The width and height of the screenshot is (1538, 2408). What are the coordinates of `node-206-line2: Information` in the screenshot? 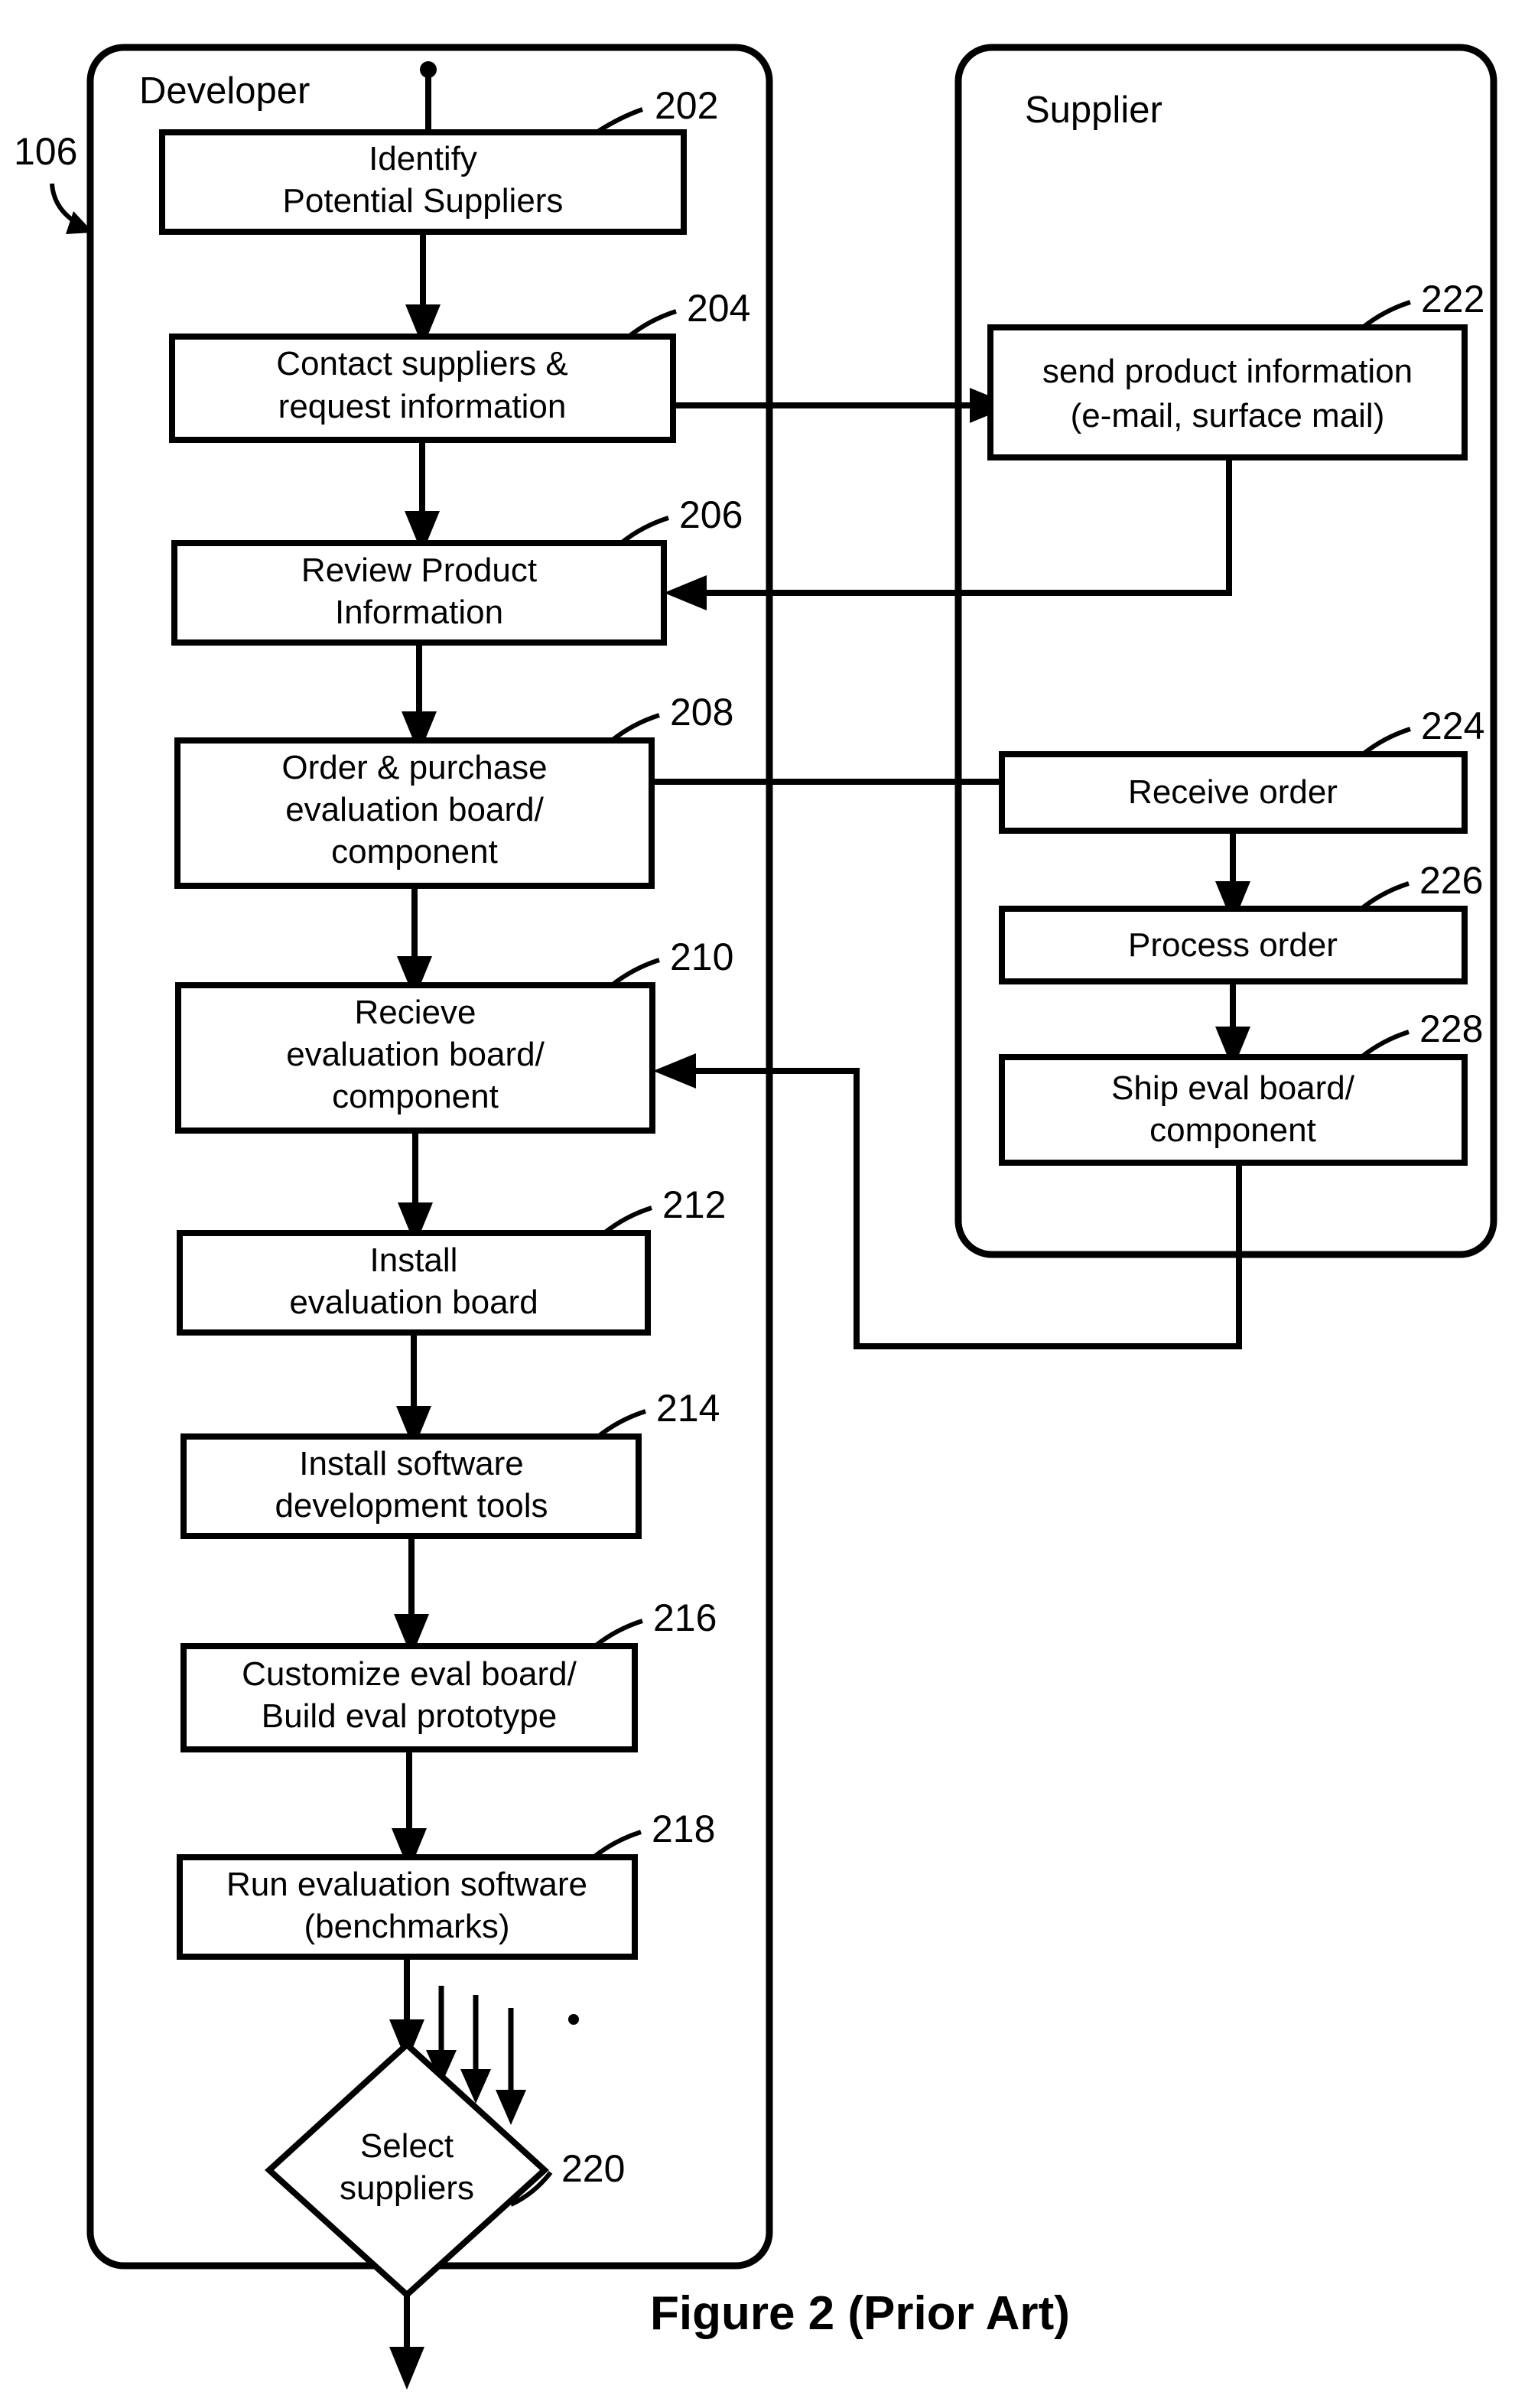 It's located at (419, 612).